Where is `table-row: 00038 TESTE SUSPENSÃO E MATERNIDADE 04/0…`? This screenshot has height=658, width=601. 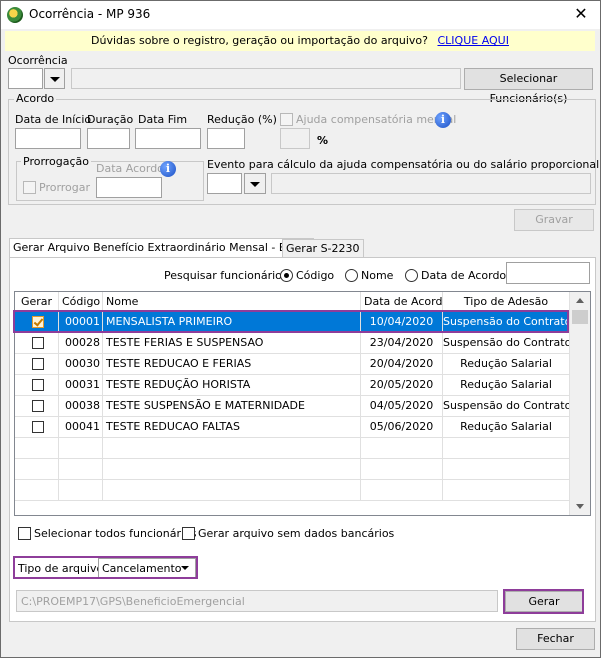
table-row: 00038 TESTE SUSPENSÃO E MATERNIDADE 04/0… is located at coordinates (292, 406).